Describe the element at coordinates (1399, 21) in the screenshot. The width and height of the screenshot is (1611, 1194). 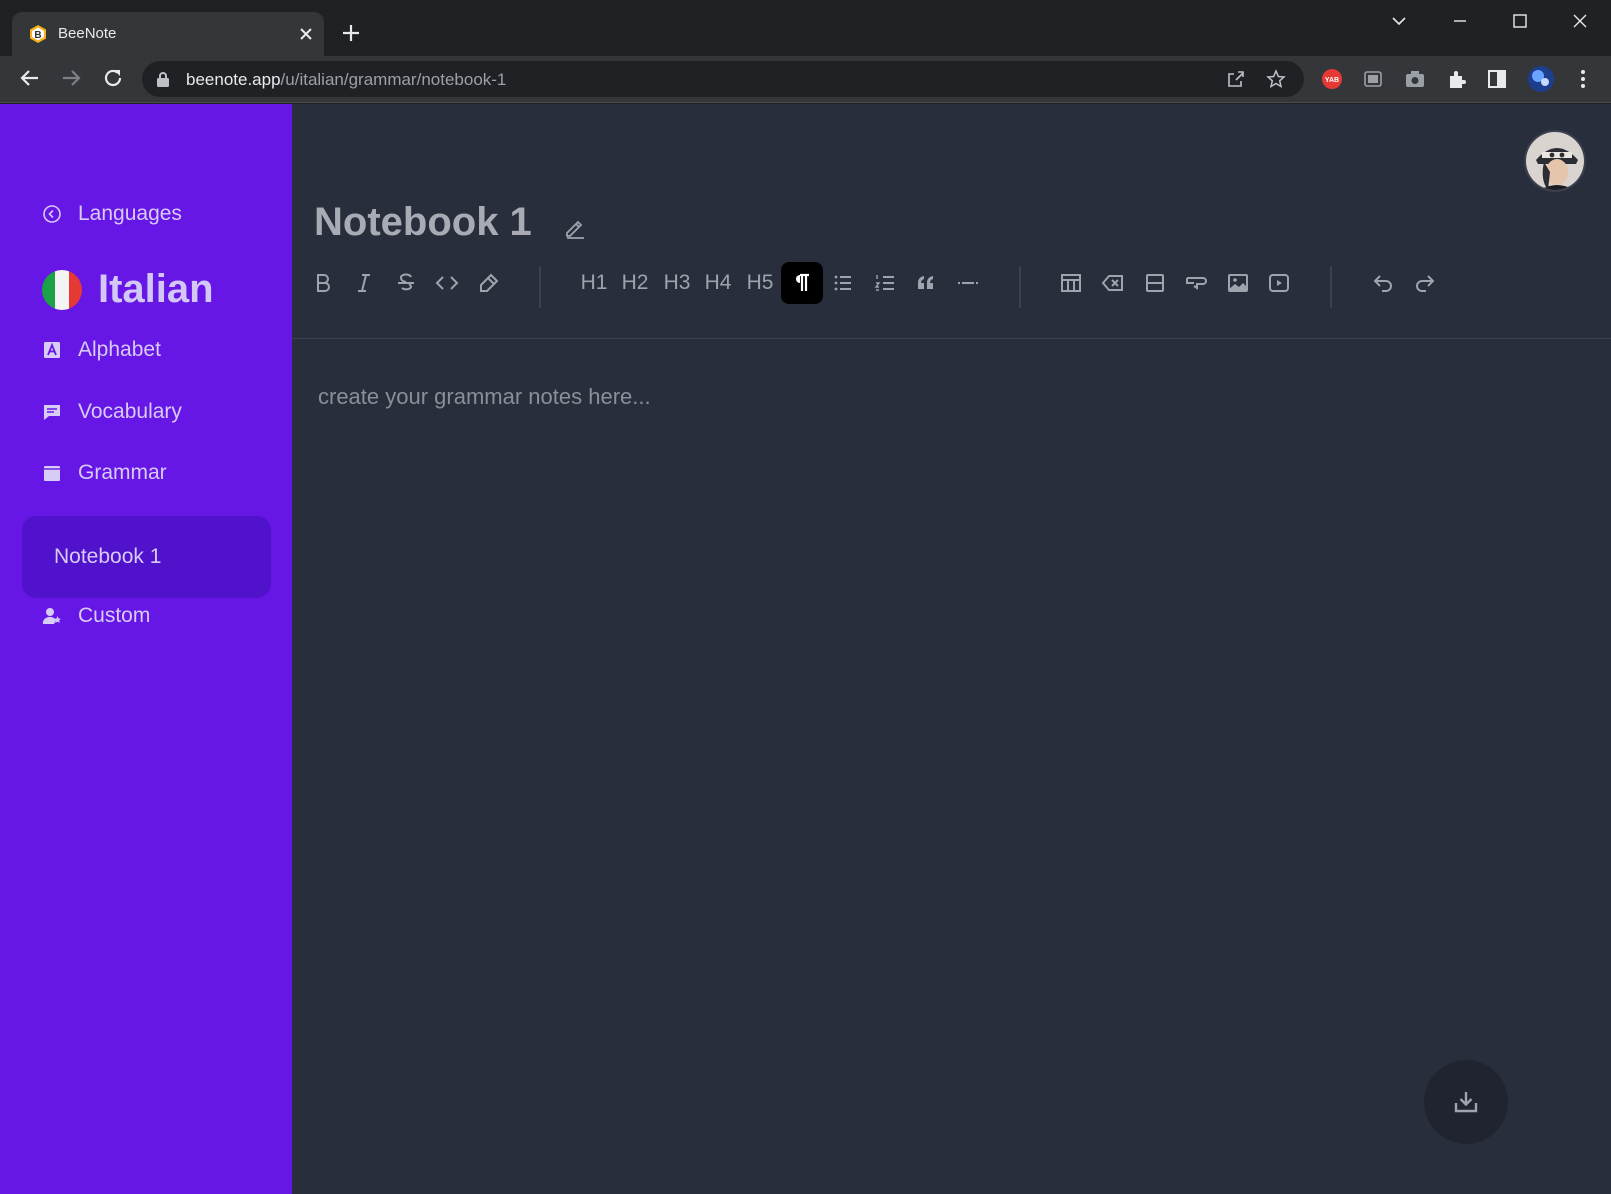
I see `tab-search-icon` at that location.